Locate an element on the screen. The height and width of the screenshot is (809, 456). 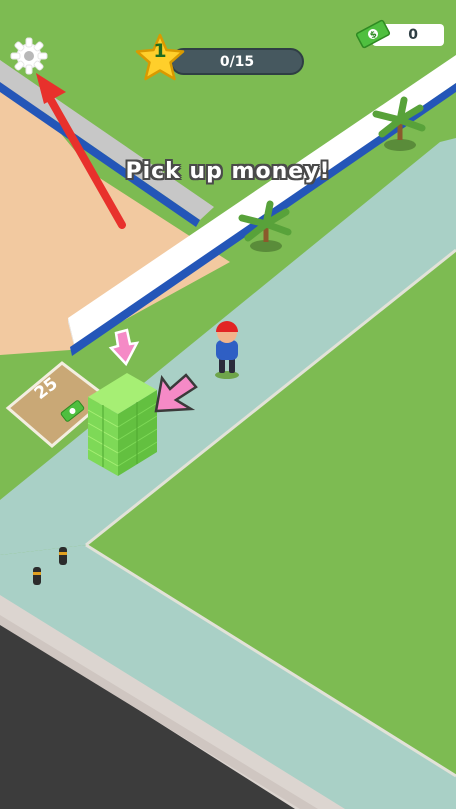
settings-gear-icon is located at coordinates (29, 56).